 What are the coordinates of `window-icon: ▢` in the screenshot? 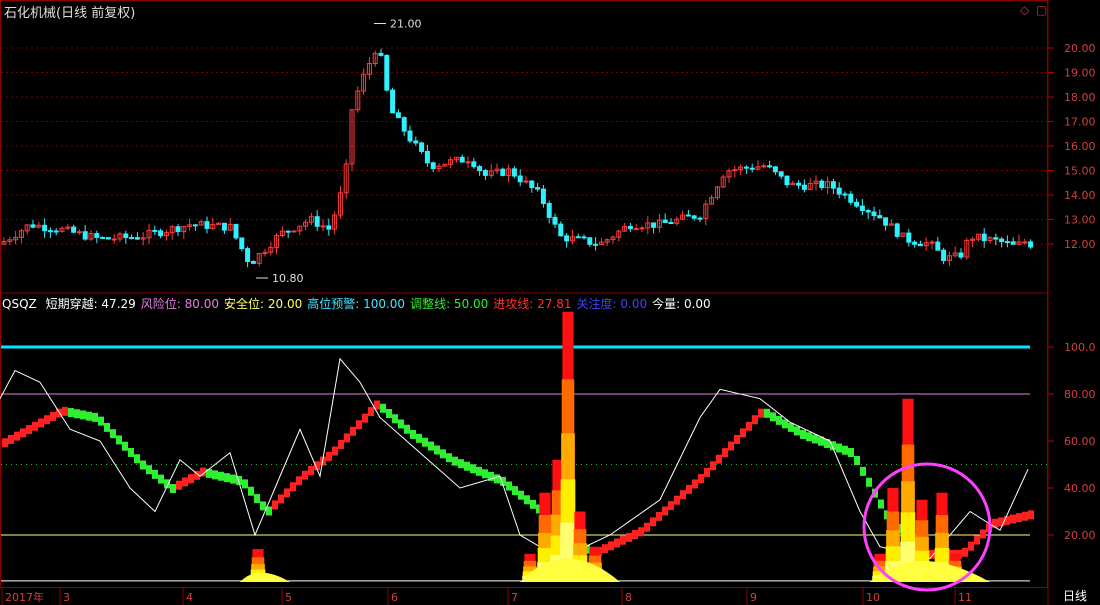 It's located at (1041, 10).